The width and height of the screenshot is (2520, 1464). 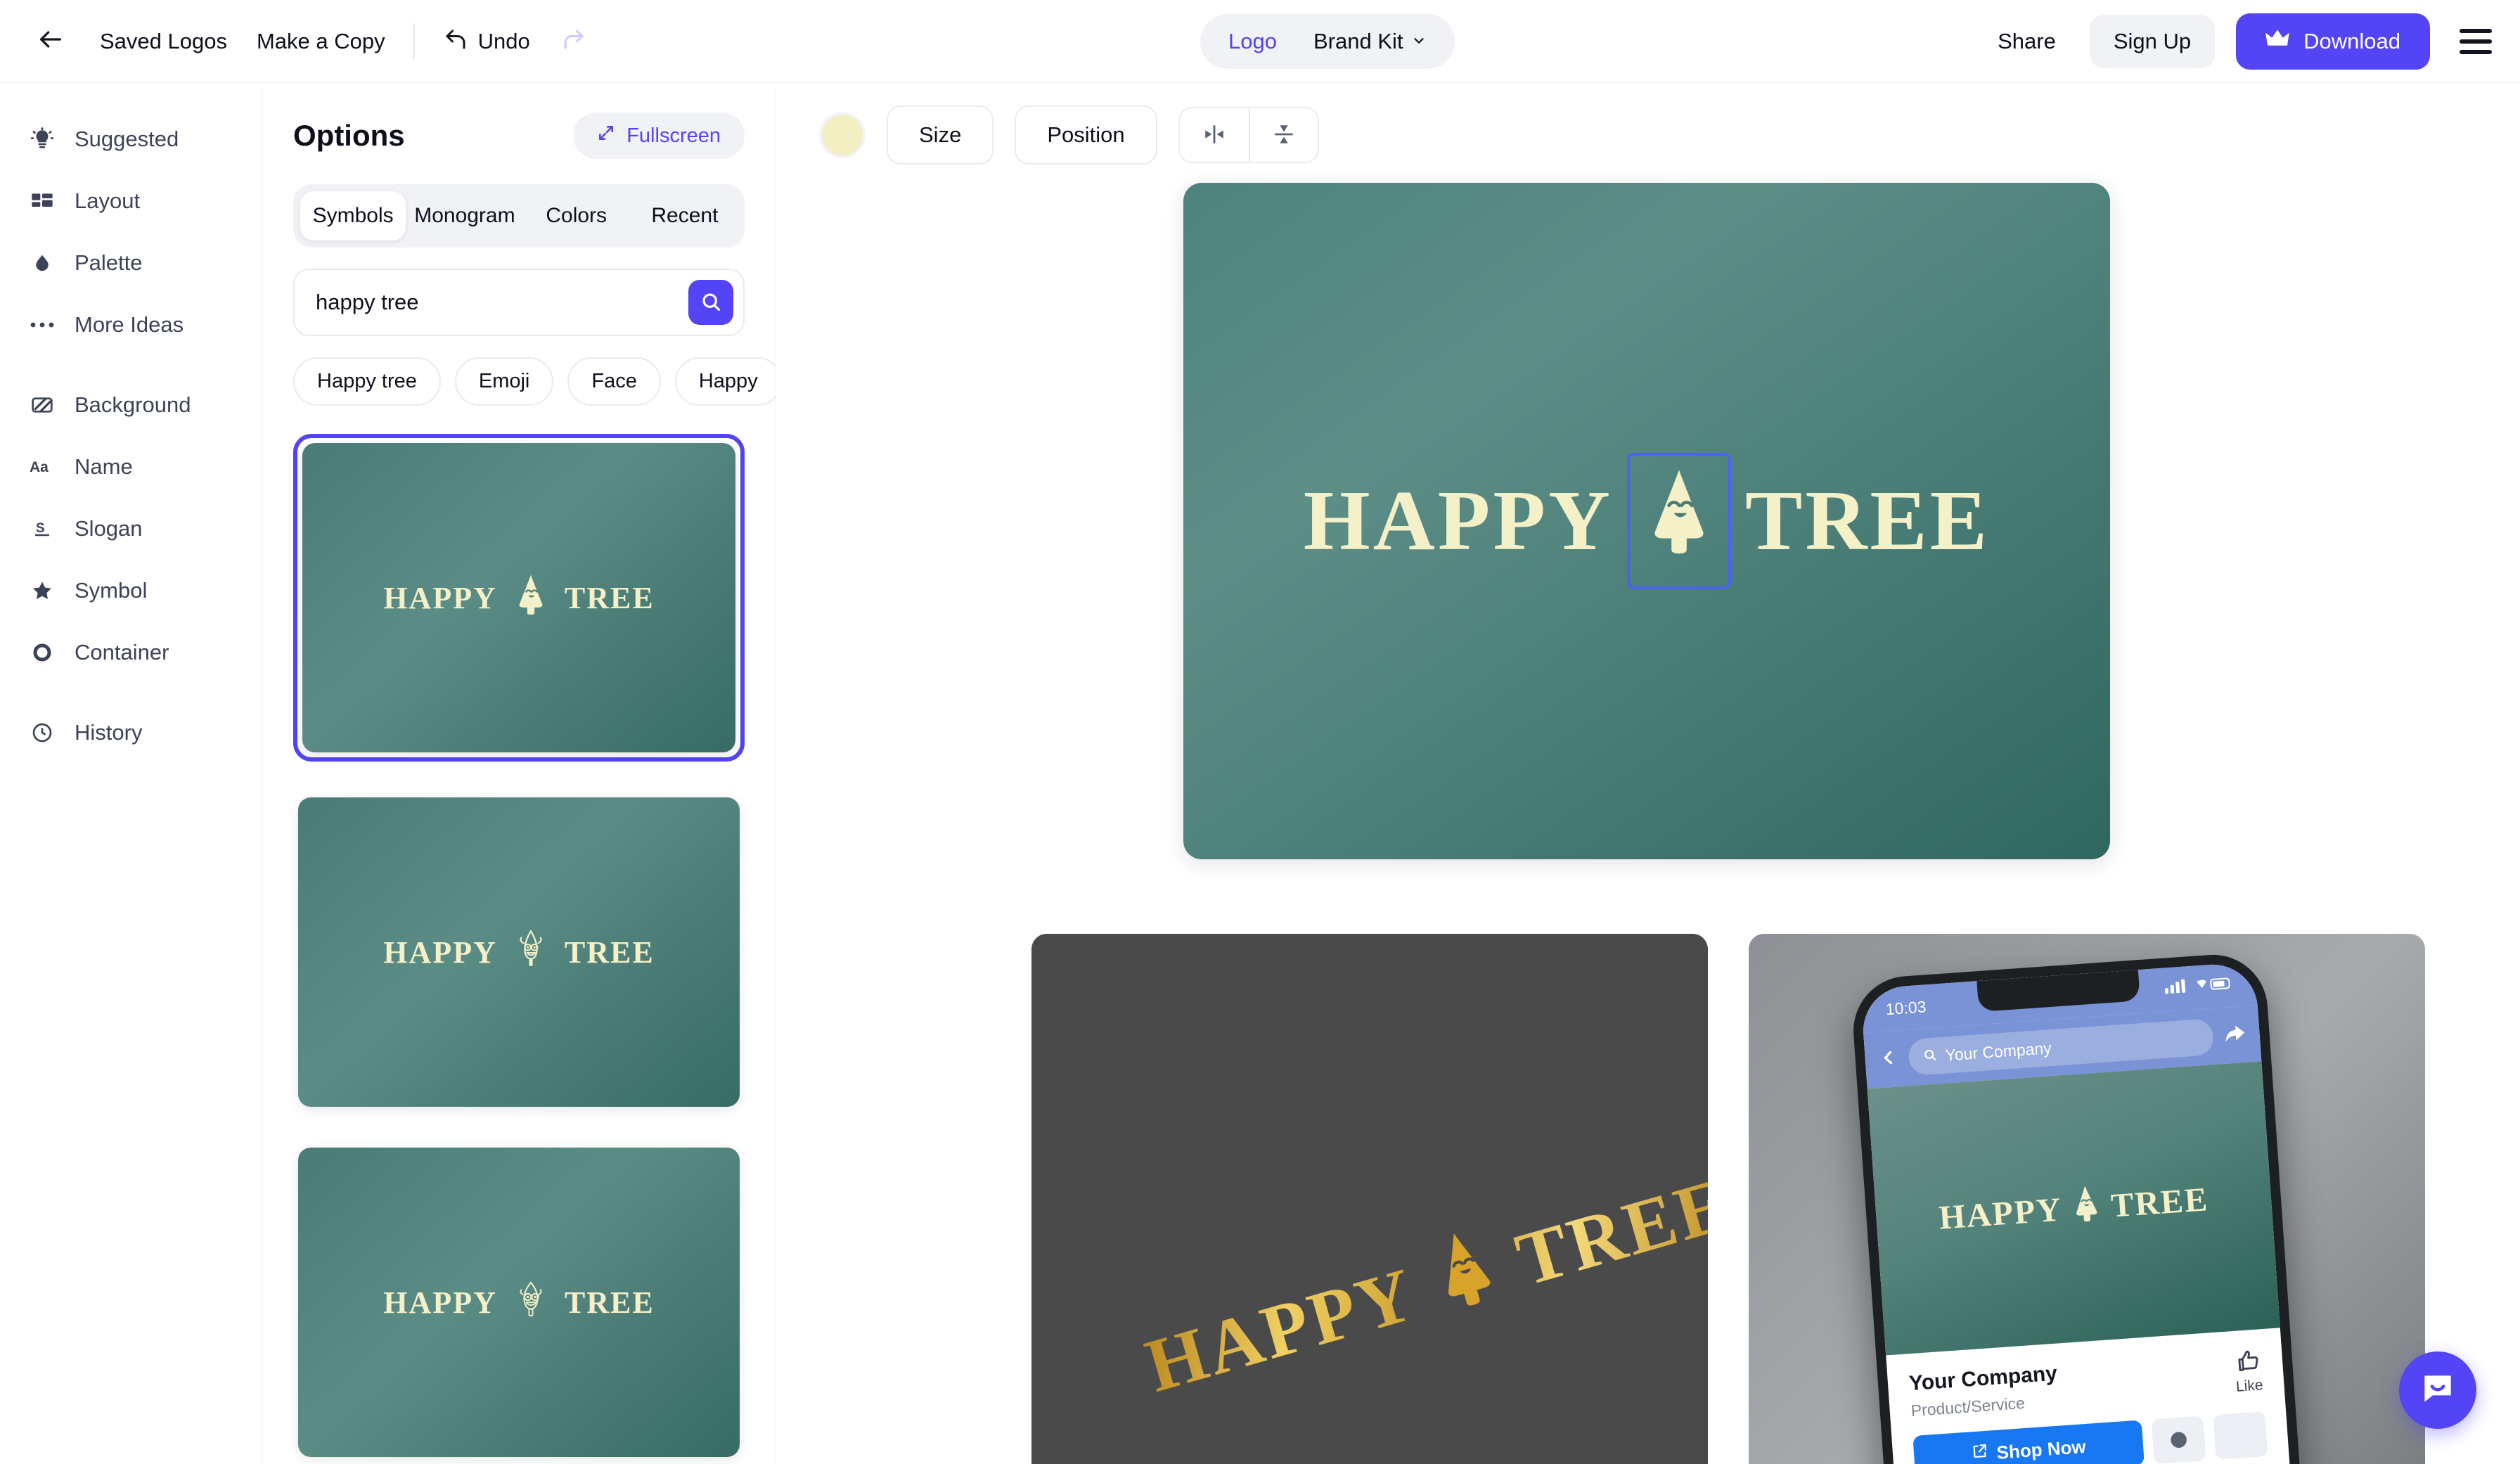 What do you see at coordinates (1370, 41) in the screenshot?
I see `tab-brand-kit: Brand Kit` at bounding box center [1370, 41].